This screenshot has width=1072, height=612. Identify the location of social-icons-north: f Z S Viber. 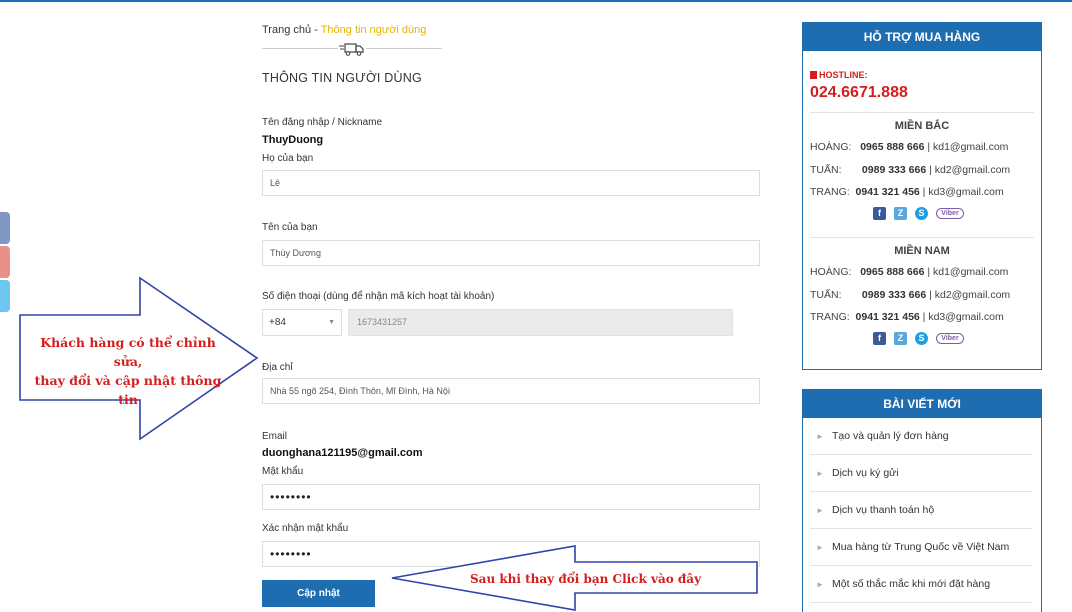
(923, 215).